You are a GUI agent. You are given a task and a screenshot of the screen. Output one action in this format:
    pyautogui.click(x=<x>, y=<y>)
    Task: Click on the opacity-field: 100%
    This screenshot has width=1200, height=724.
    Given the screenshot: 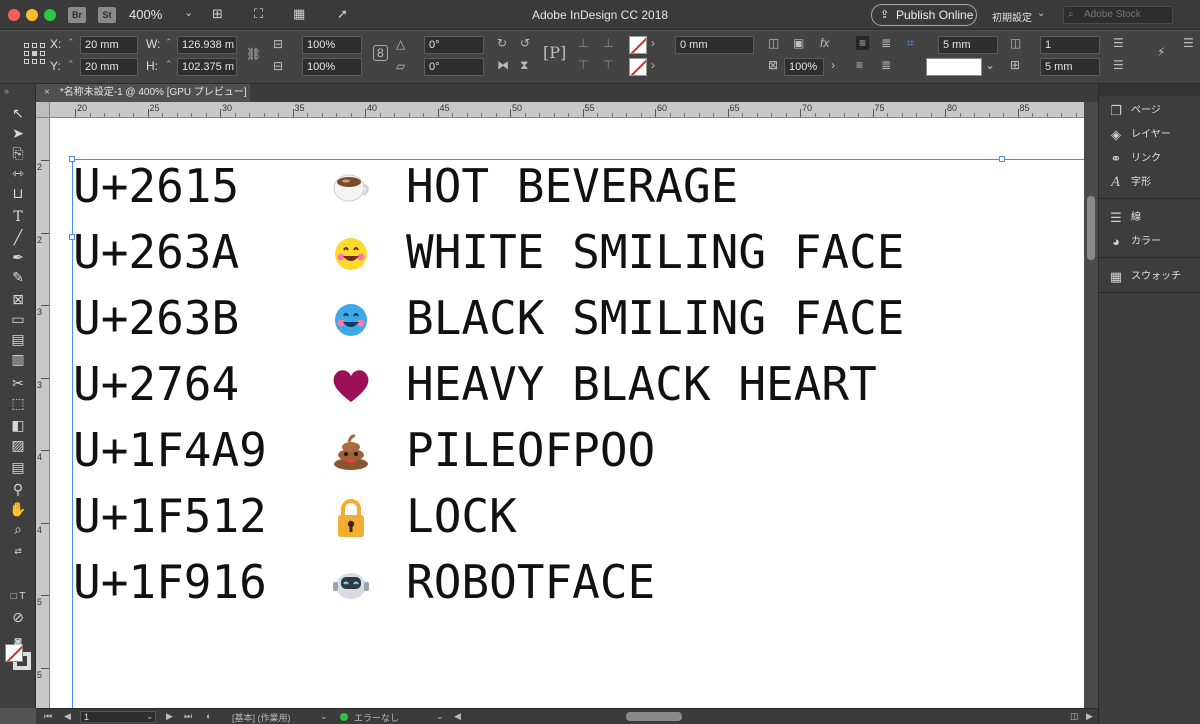 What is the action you would take?
    pyautogui.click(x=804, y=67)
    